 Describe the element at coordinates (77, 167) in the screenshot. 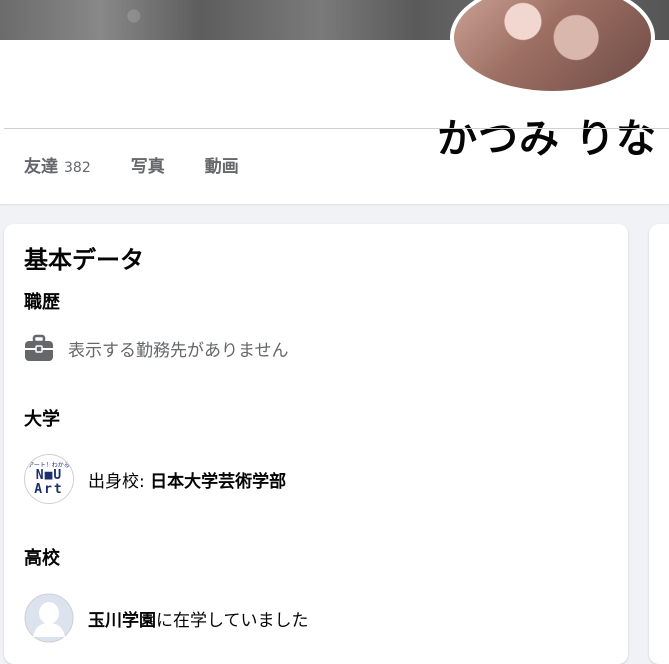

I see `friends-count: 382` at that location.